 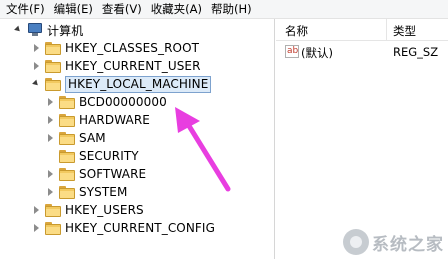 I want to click on menu-help: 帮助(H), so click(x=231, y=9).